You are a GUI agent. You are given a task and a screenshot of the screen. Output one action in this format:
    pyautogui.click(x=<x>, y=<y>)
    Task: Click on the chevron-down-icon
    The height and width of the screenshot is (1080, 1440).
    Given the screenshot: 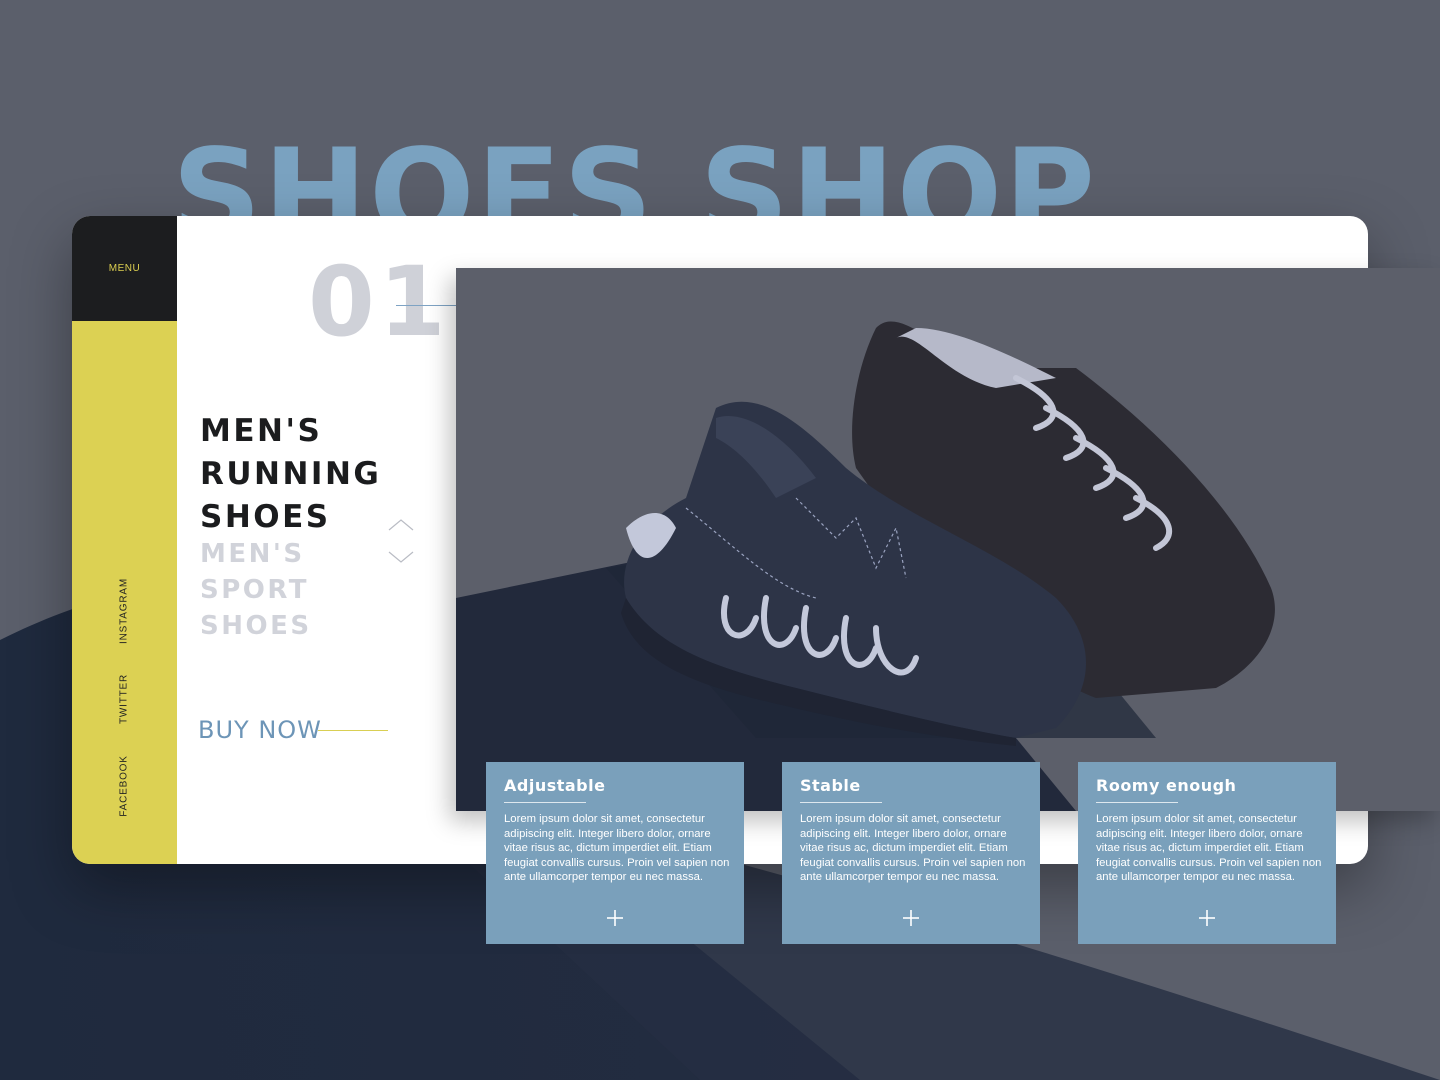 What is the action you would take?
    pyautogui.click(x=401, y=557)
    